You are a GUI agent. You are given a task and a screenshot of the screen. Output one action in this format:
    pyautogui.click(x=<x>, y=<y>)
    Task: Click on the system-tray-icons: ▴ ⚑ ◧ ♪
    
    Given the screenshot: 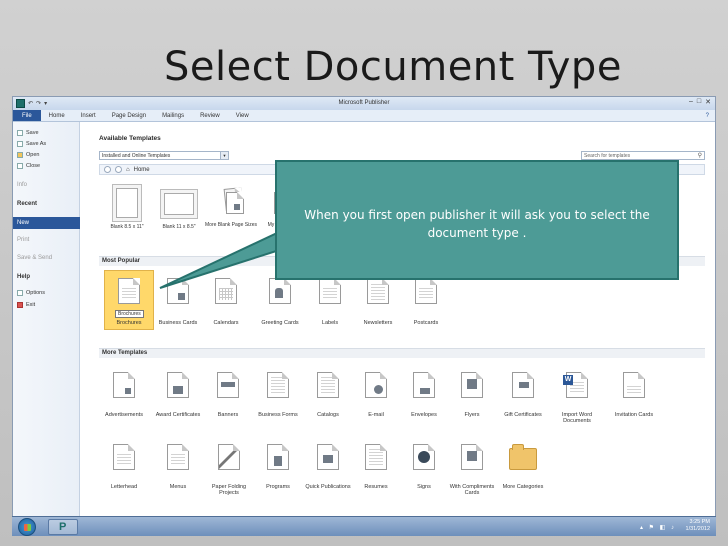 What is the action you would take?
    pyautogui.click(x=658, y=527)
    